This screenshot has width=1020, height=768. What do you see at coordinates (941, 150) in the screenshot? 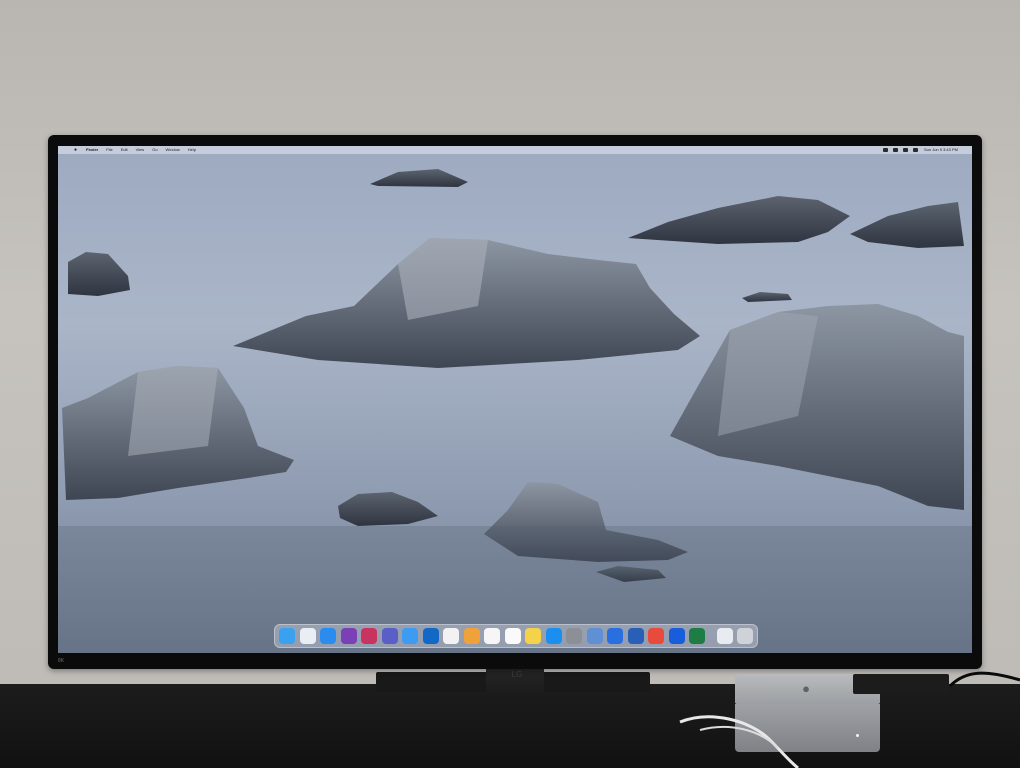
I see `menu-bar-clock: Sun Jun 9 3:43 PM` at bounding box center [941, 150].